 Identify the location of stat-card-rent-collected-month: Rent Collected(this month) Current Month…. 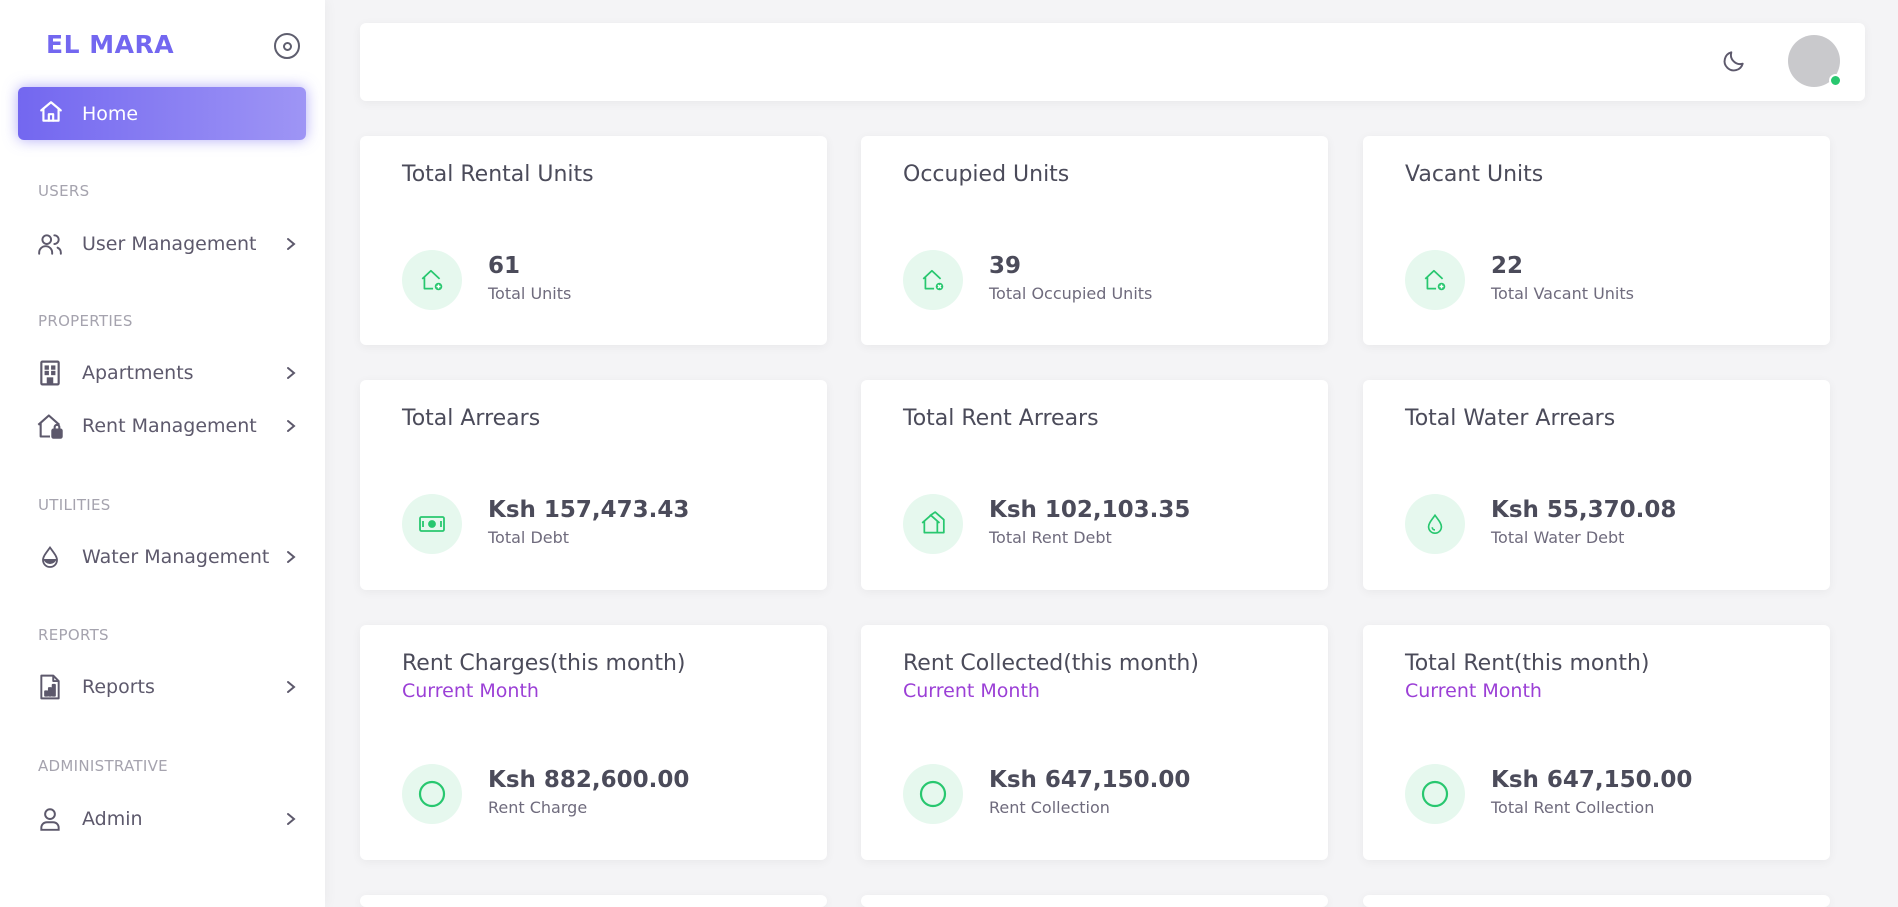
(1094, 742).